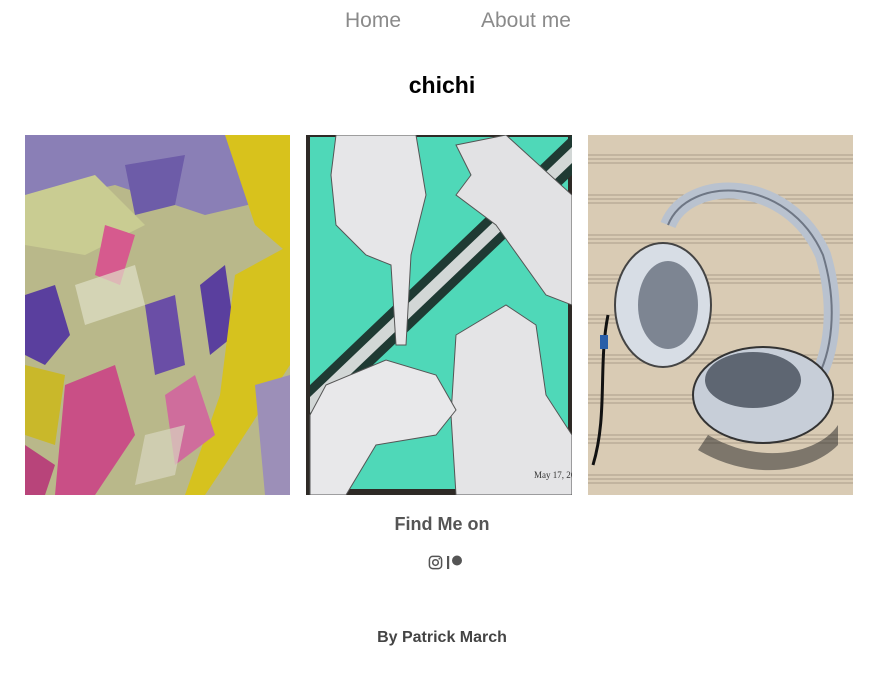 This screenshot has height=690, width=884. What do you see at coordinates (526, 21) in the screenshot?
I see `nav-about-link: About me` at bounding box center [526, 21].